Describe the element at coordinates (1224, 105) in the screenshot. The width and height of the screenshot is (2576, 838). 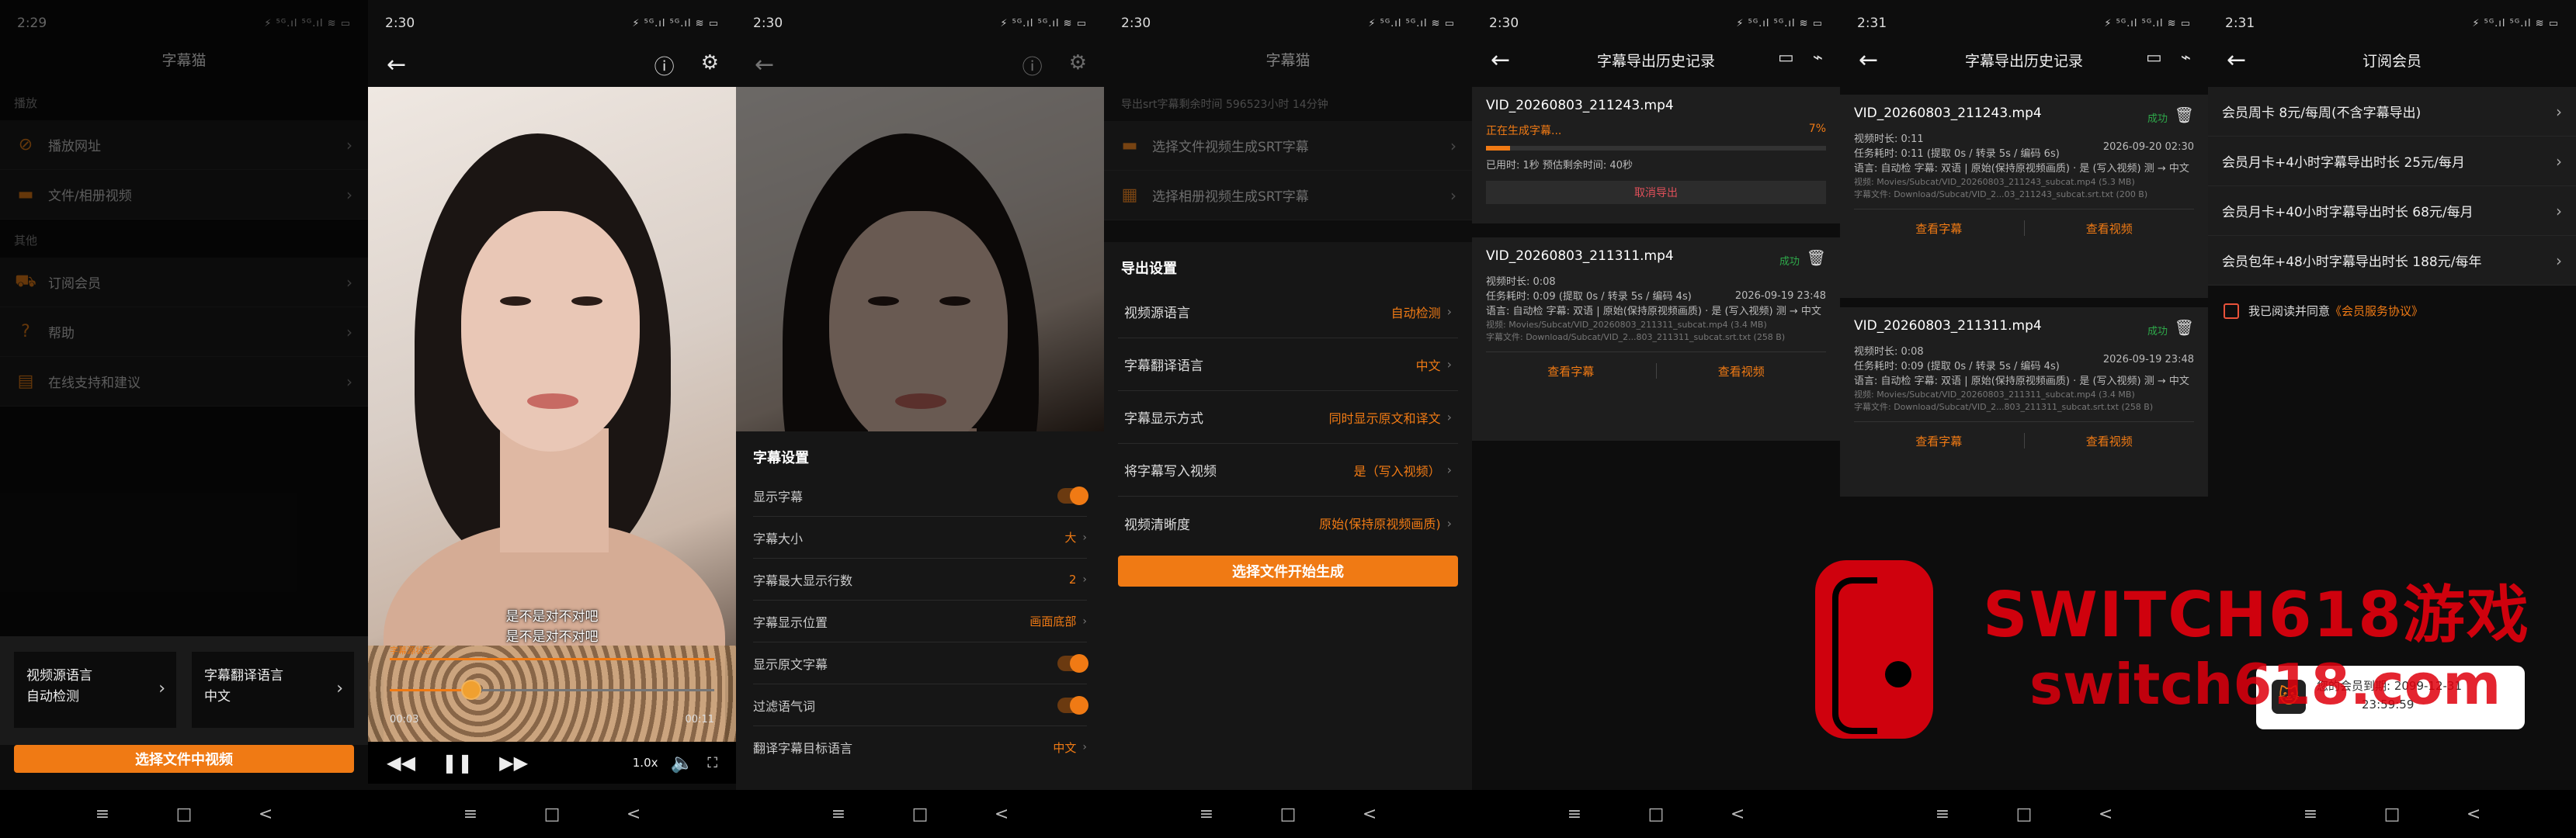
I see `remaining-time: 导出srt字幕剩余时间 596523小时 14分钟` at that location.